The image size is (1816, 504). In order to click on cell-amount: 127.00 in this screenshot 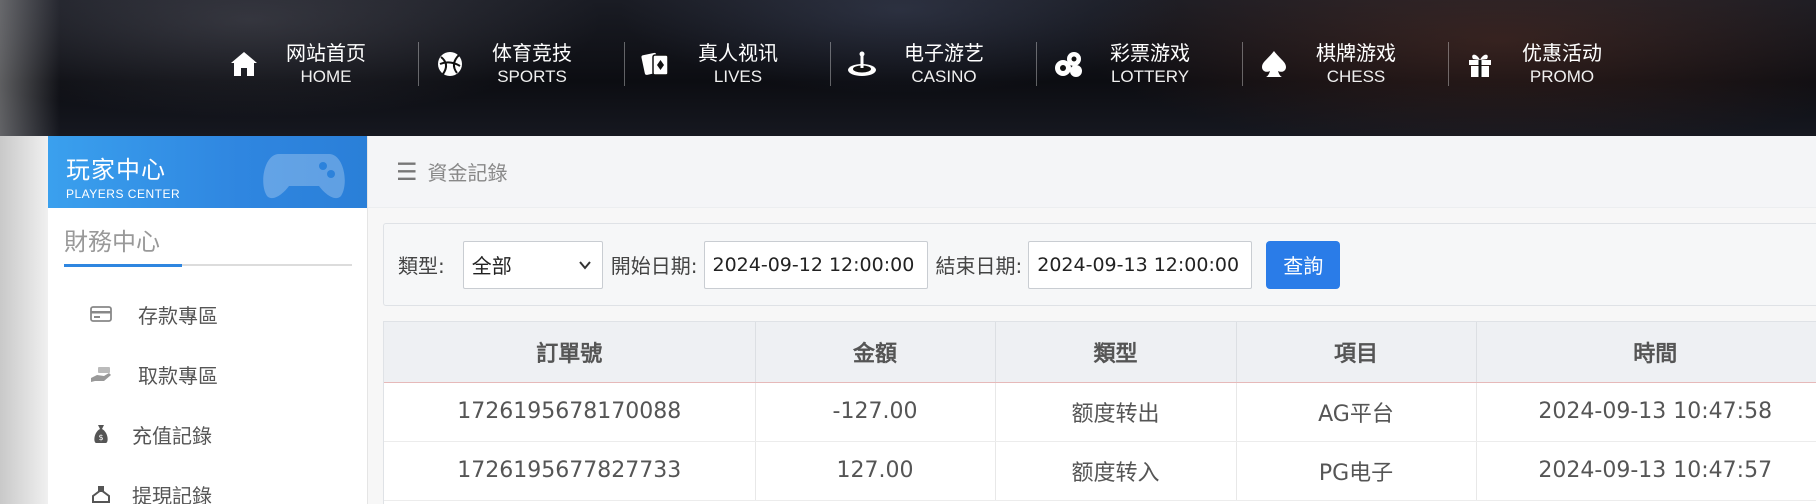, I will do `click(875, 471)`.